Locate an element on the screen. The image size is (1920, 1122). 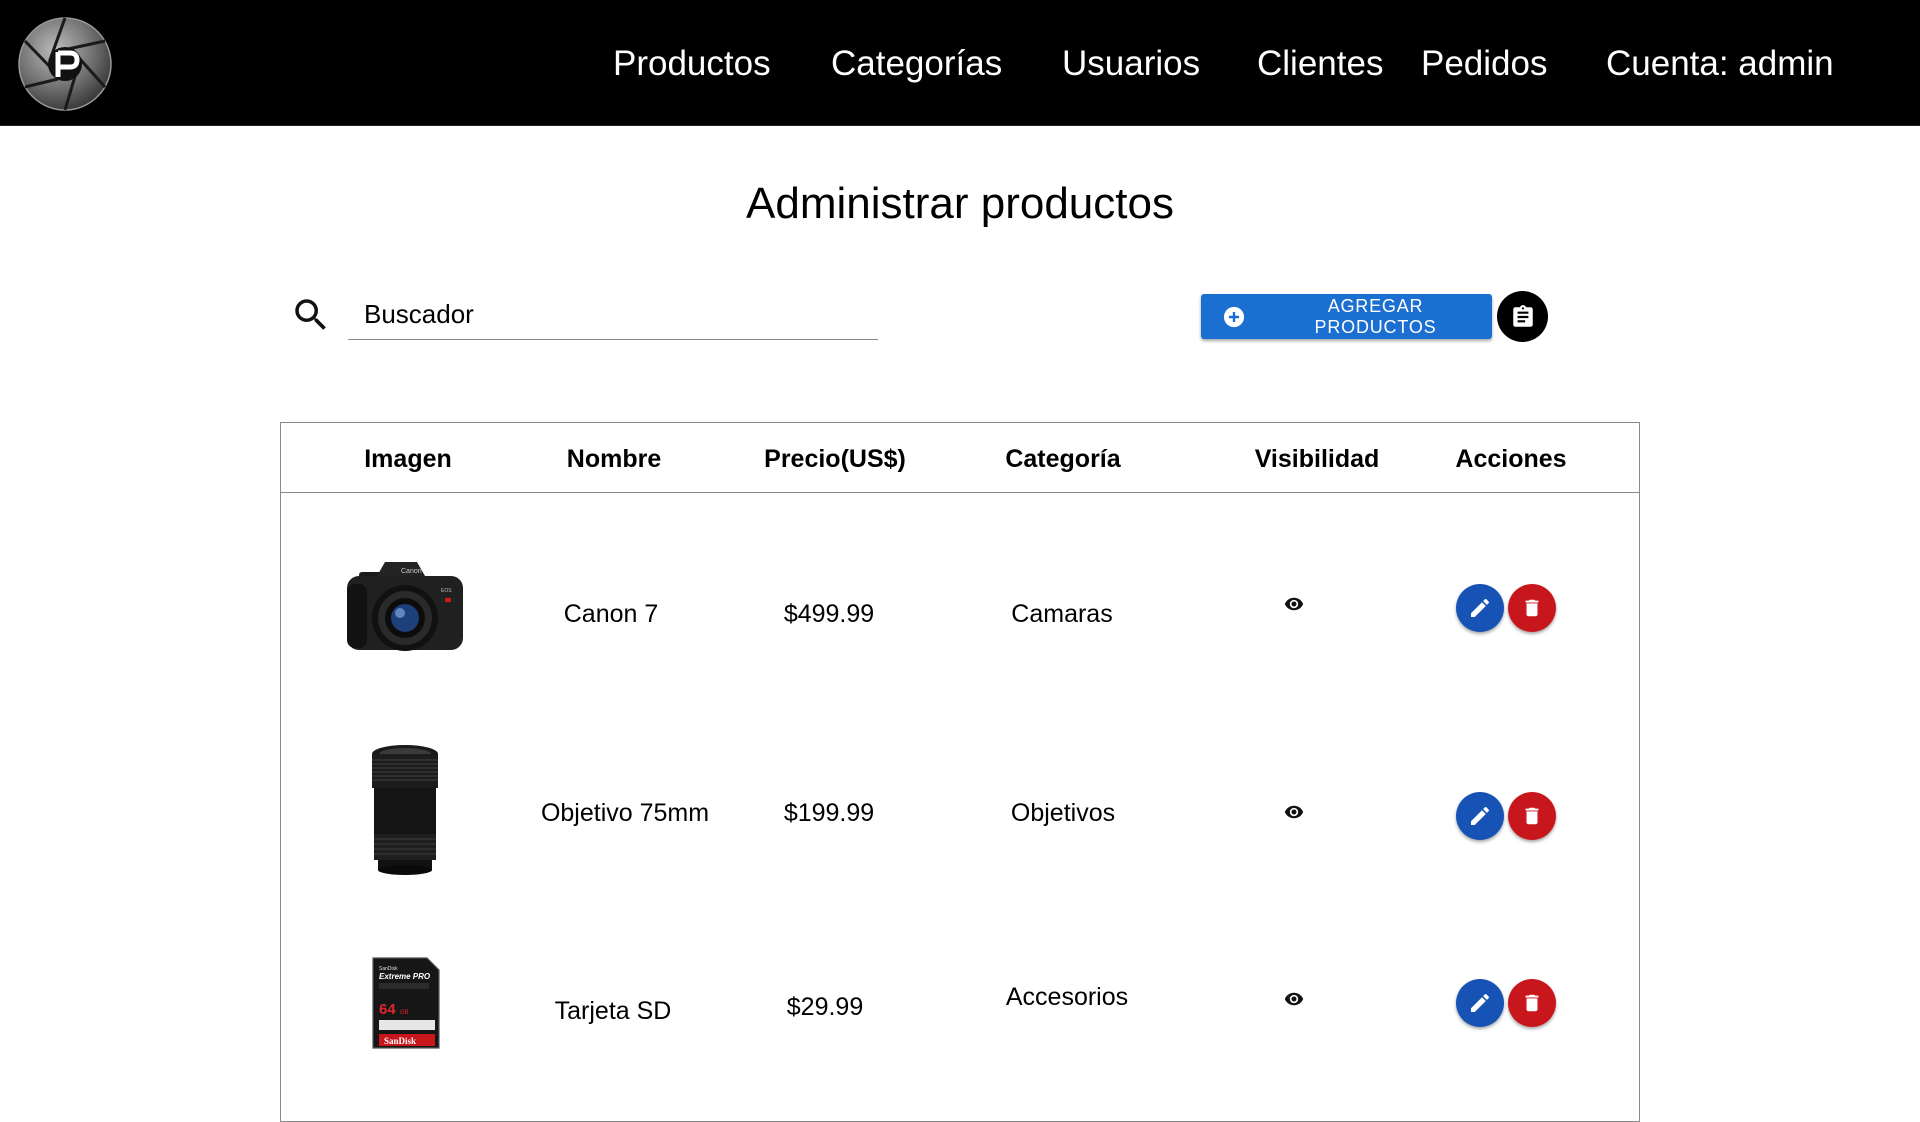
table-header-divider is located at coordinates (960, 492).